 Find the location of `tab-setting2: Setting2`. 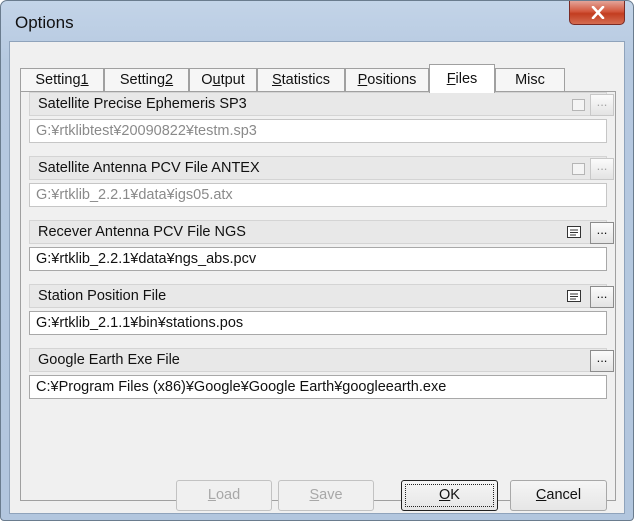

tab-setting2: Setting2 is located at coordinates (146, 80).